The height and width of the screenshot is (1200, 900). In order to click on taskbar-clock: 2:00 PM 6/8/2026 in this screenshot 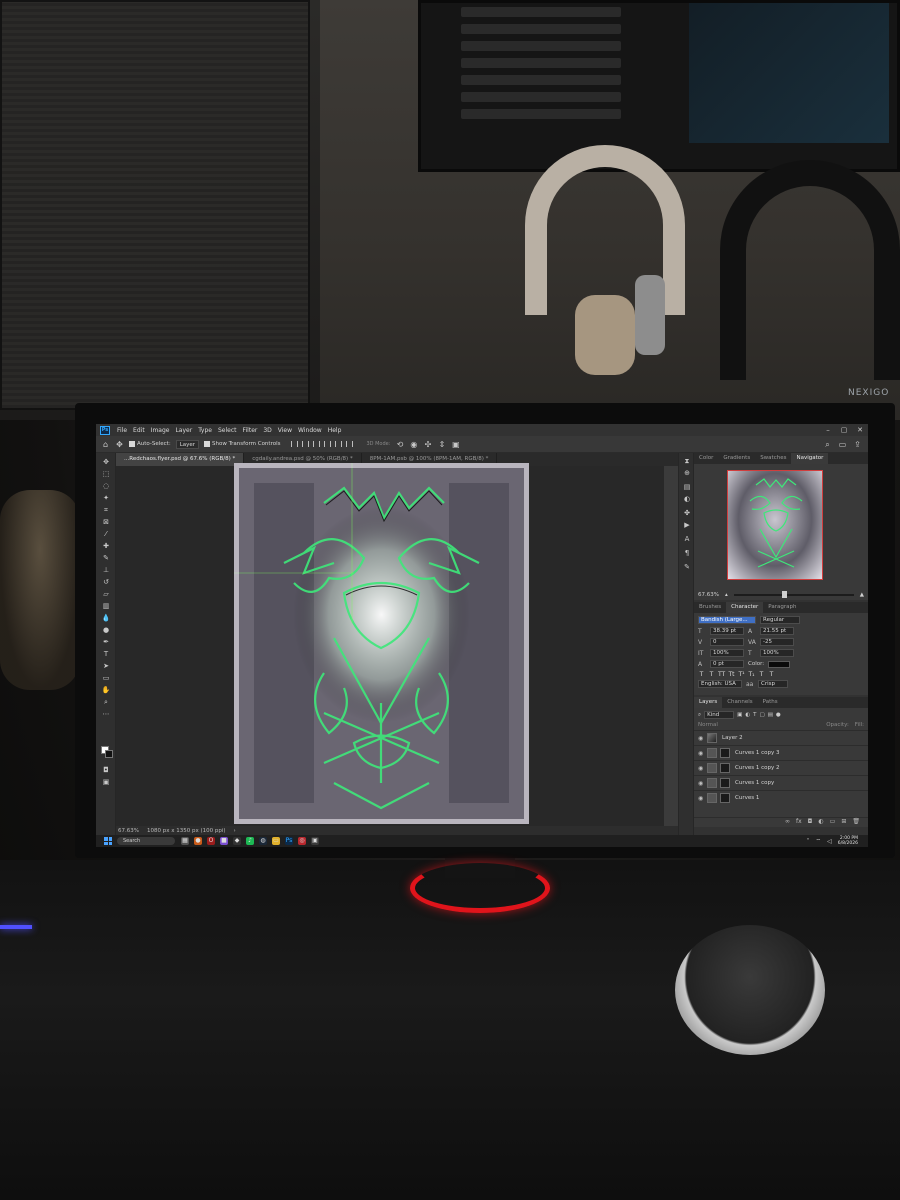, I will do `click(848, 841)`.